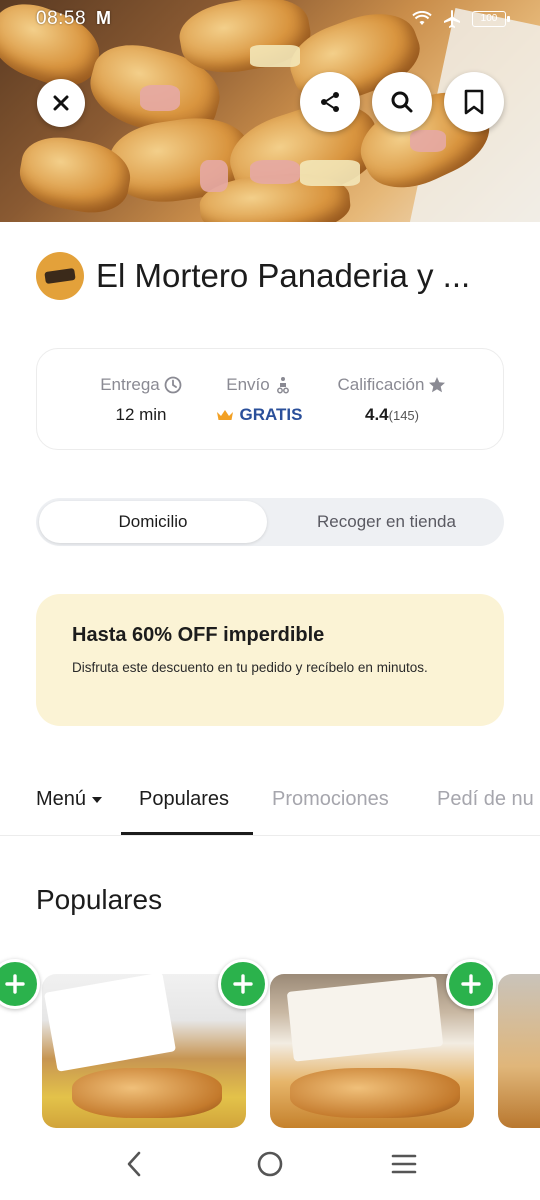 The image size is (540, 1200). Describe the element at coordinates (61, 18) in the screenshot. I see `status-time: 08:58` at that location.